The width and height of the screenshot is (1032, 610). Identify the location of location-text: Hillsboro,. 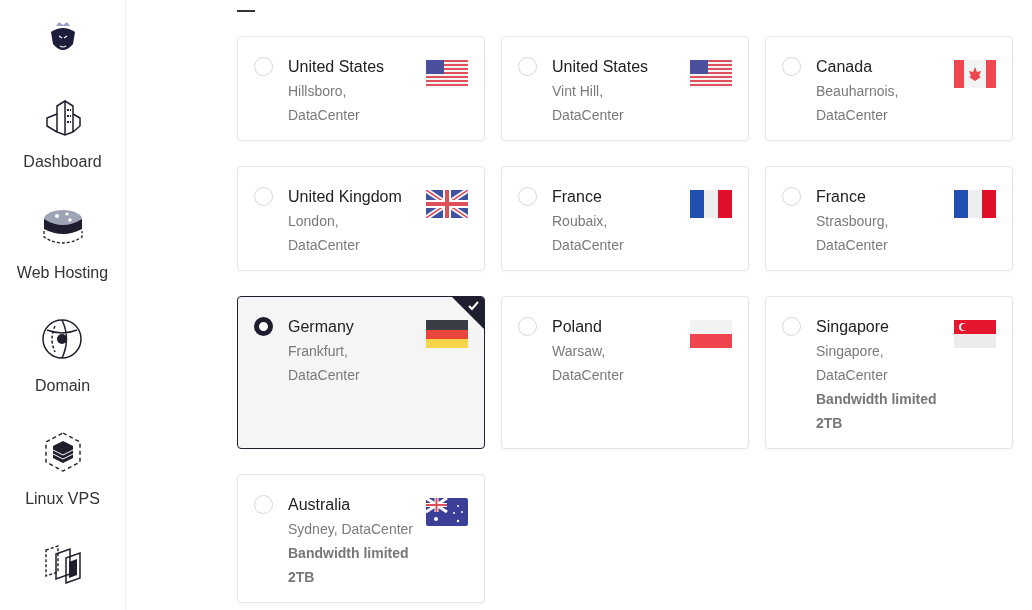
(318, 91).